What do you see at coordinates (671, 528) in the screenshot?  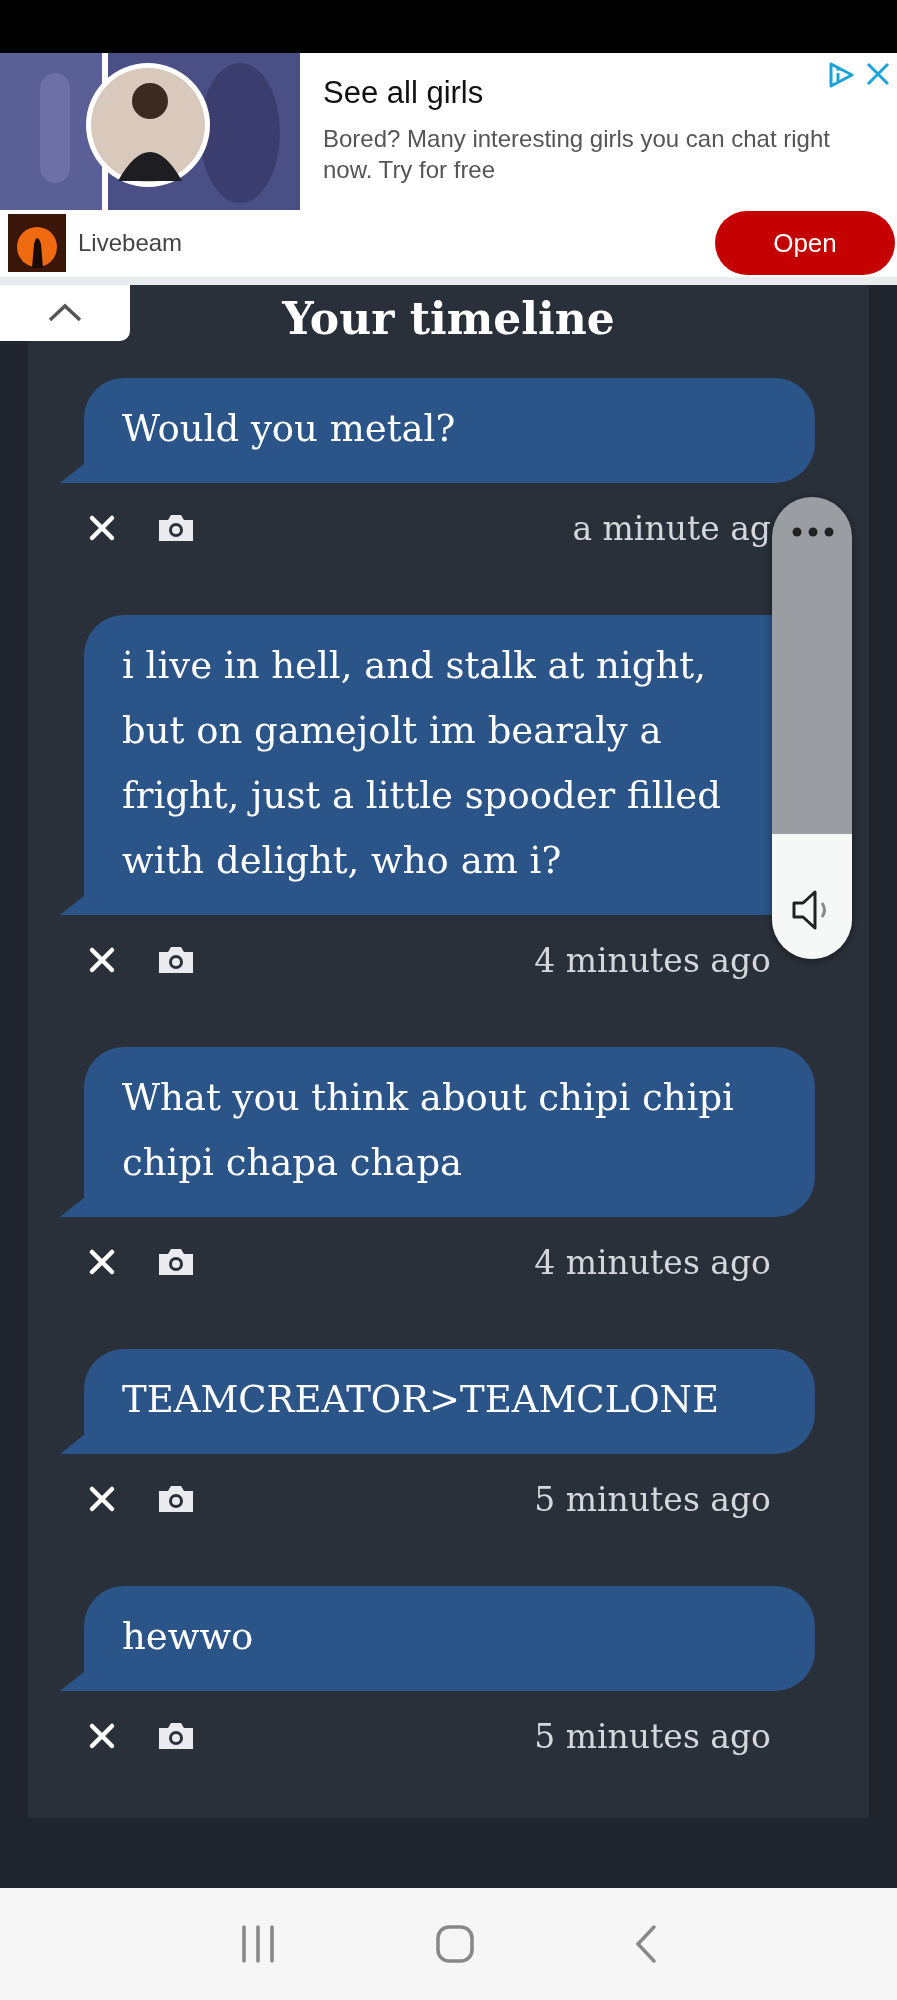 I see `timestamp: a minute ag` at bounding box center [671, 528].